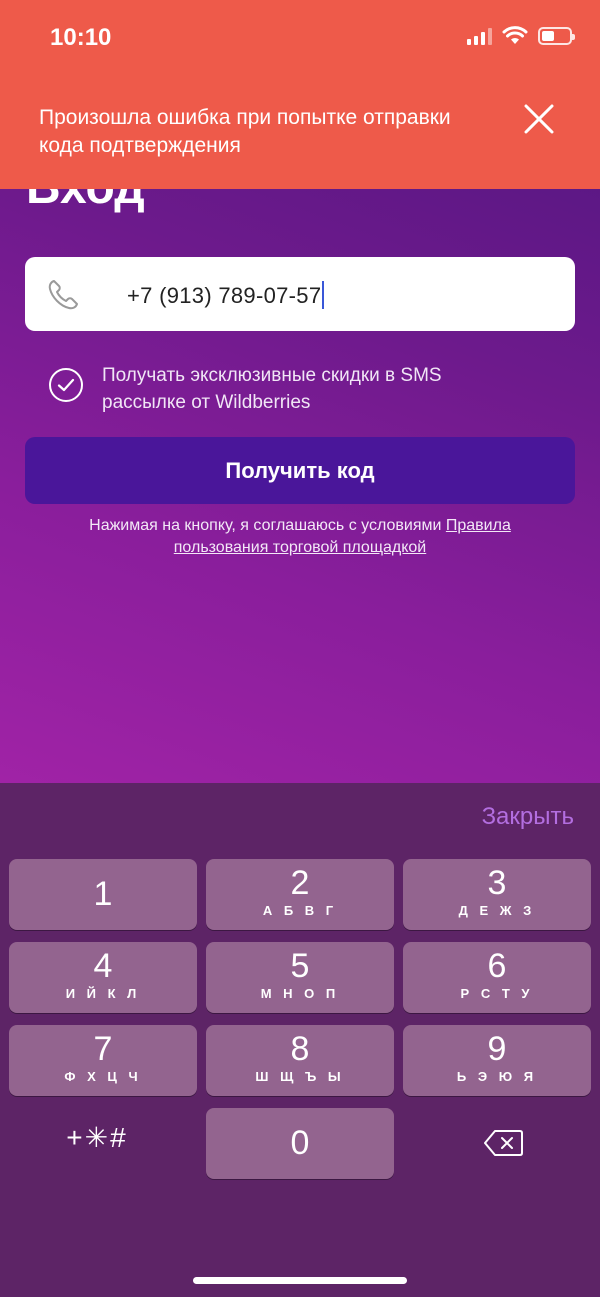 This screenshot has width=600, height=1297. What do you see at coordinates (226, 295) in the screenshot?
I see `phone-value: +7 (913) 789-07-57` at bounding box center [226, 295].